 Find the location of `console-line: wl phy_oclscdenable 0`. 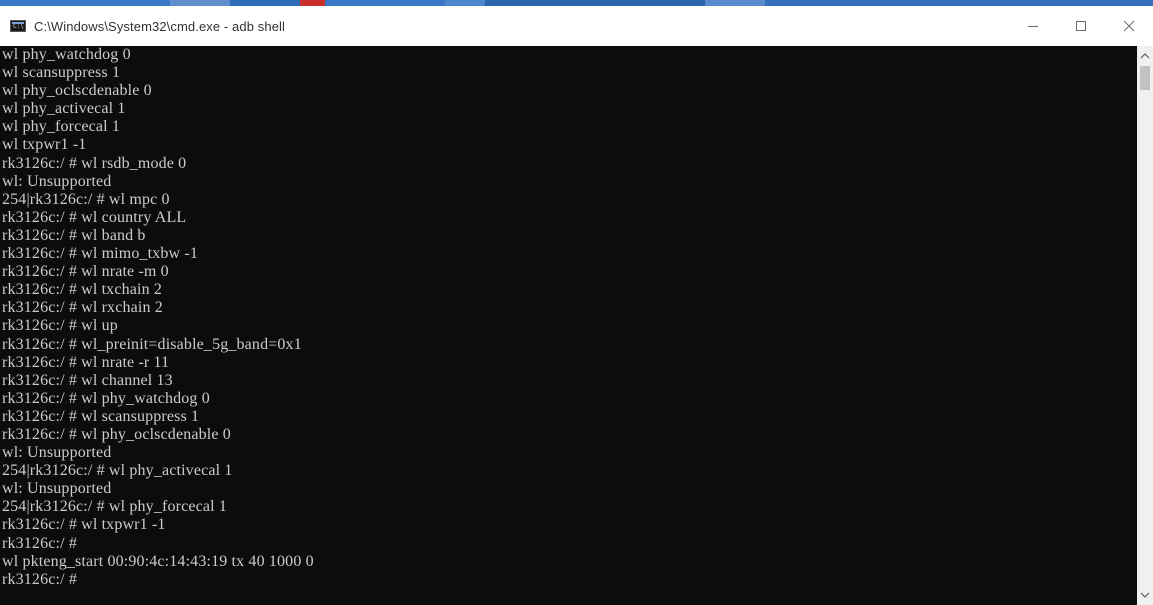

console-line: wl phy_oclscdenable 0 is located at coordinates (77, 91).